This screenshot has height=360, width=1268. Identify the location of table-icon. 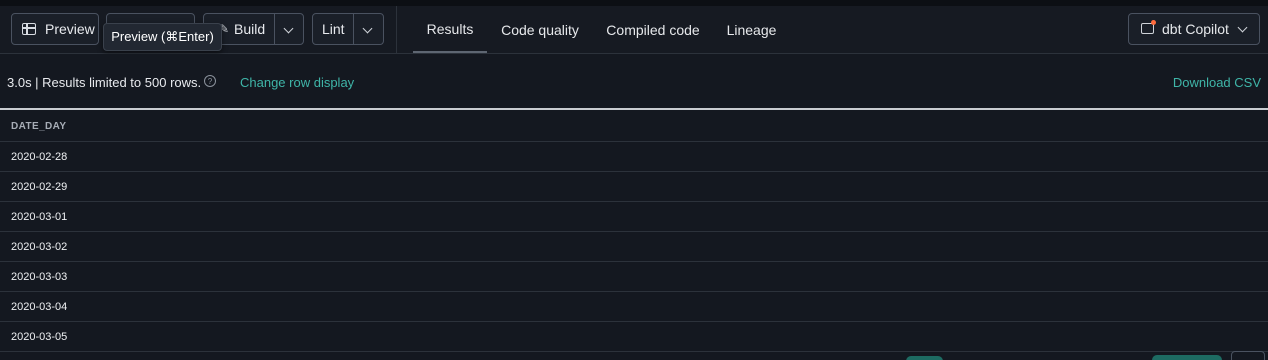
(29, 29).